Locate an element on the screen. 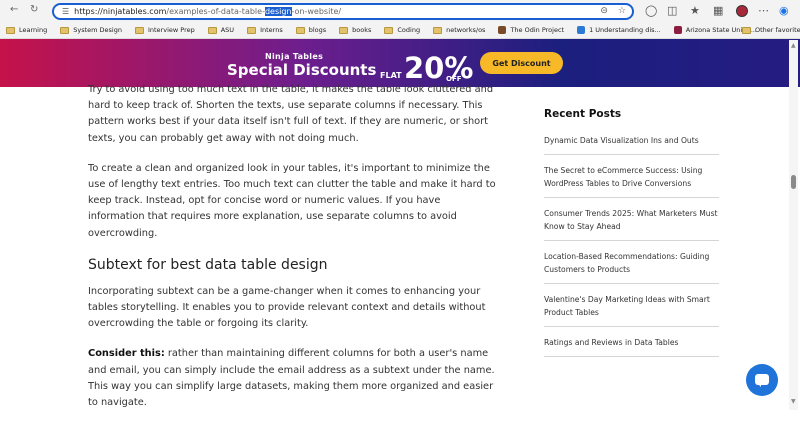 This screenshot has width=800, height=425. scrollbar-thumb is located at coordinates (793, 182).